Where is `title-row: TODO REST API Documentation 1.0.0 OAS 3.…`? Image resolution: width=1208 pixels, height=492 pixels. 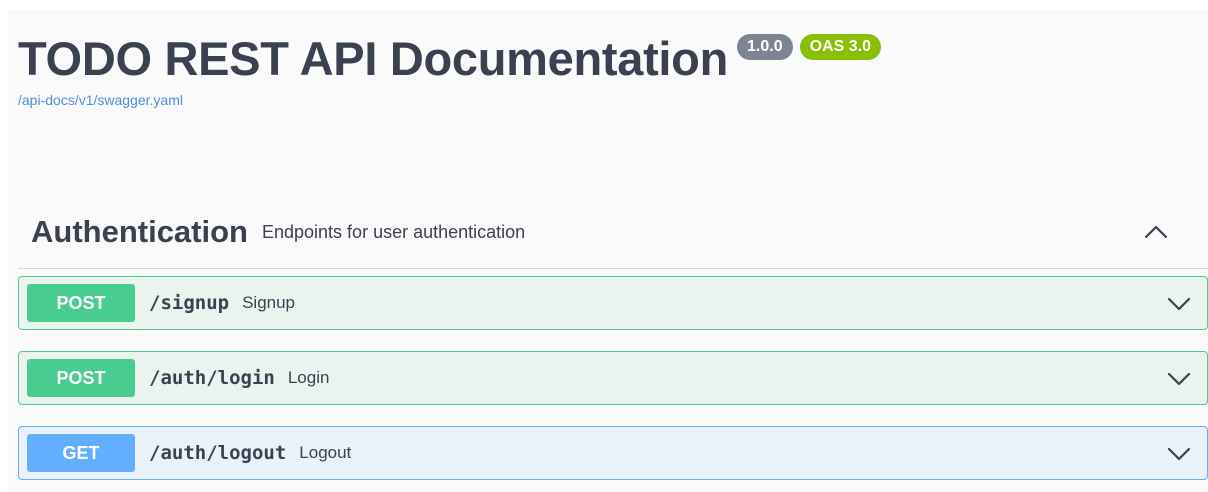
title-row: TODO REST API Documentation 1.0.0 OAS 3.… is located at coordinates (449, 59).